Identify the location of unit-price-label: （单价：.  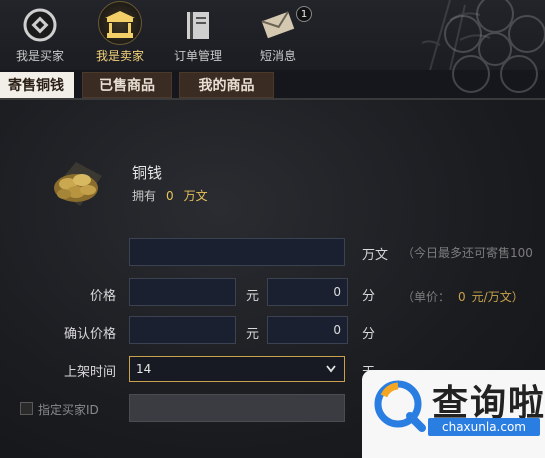
(426, 297).